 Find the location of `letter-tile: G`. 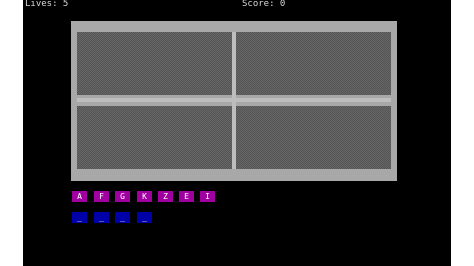

letter-tile: G is located at coordinates (122, 196).